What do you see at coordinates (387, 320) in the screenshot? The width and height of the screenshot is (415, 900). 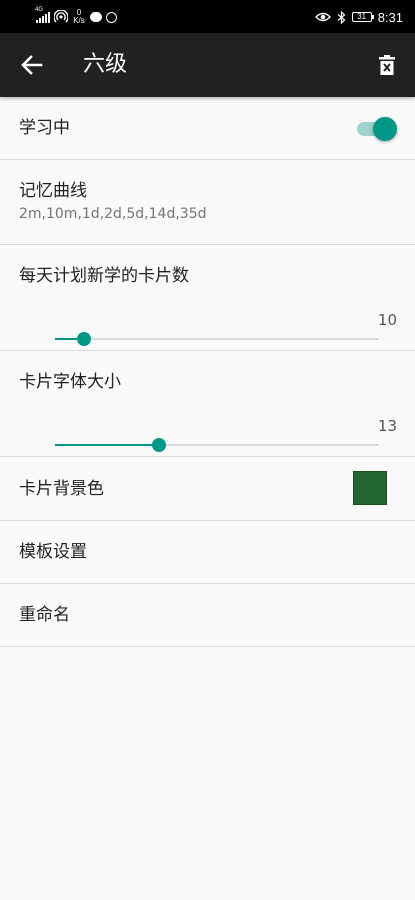 I see `daily-new-cards-value: 10` at bounding box center [387, 320].